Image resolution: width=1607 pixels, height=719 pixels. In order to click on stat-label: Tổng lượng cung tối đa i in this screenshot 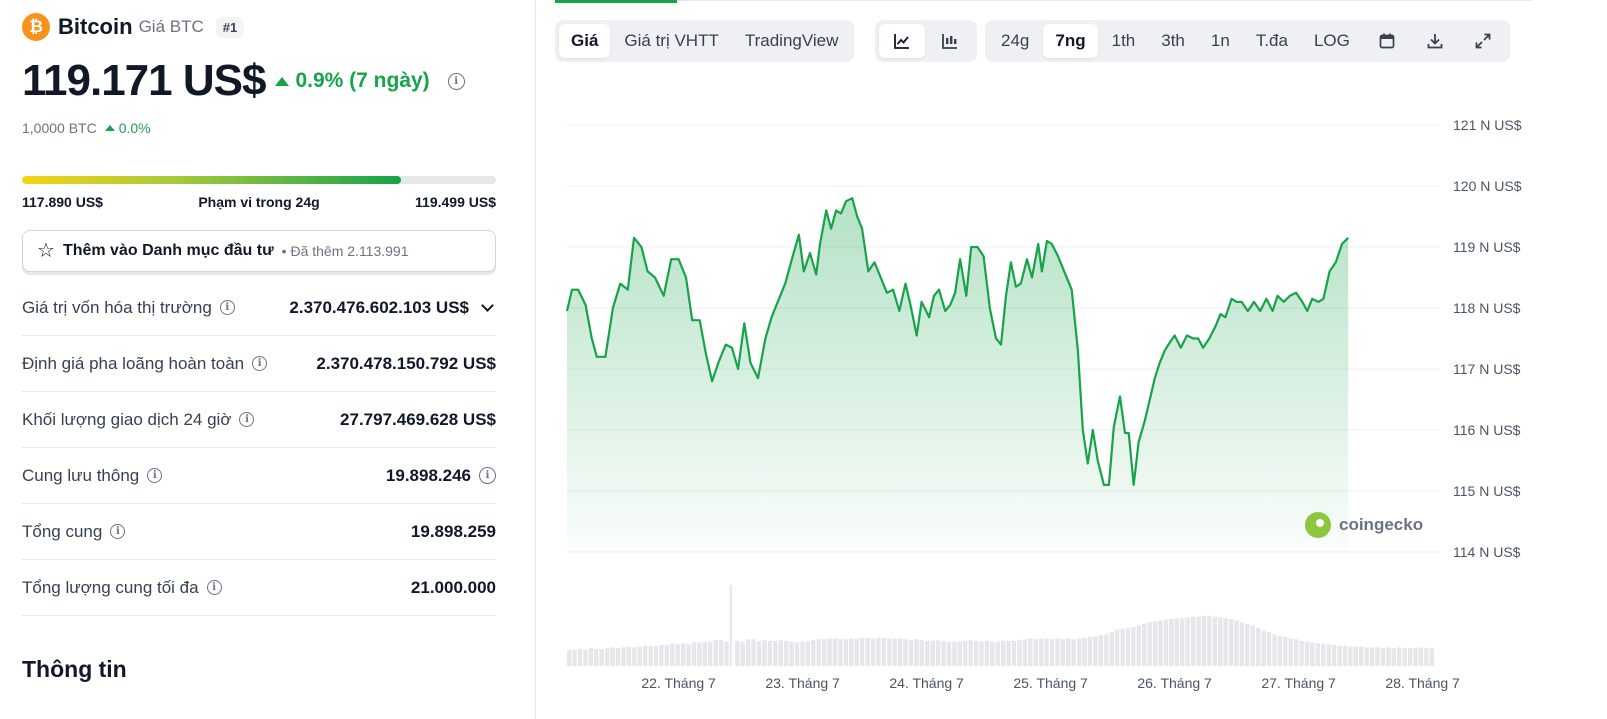, I will do `click(122, 588)`.